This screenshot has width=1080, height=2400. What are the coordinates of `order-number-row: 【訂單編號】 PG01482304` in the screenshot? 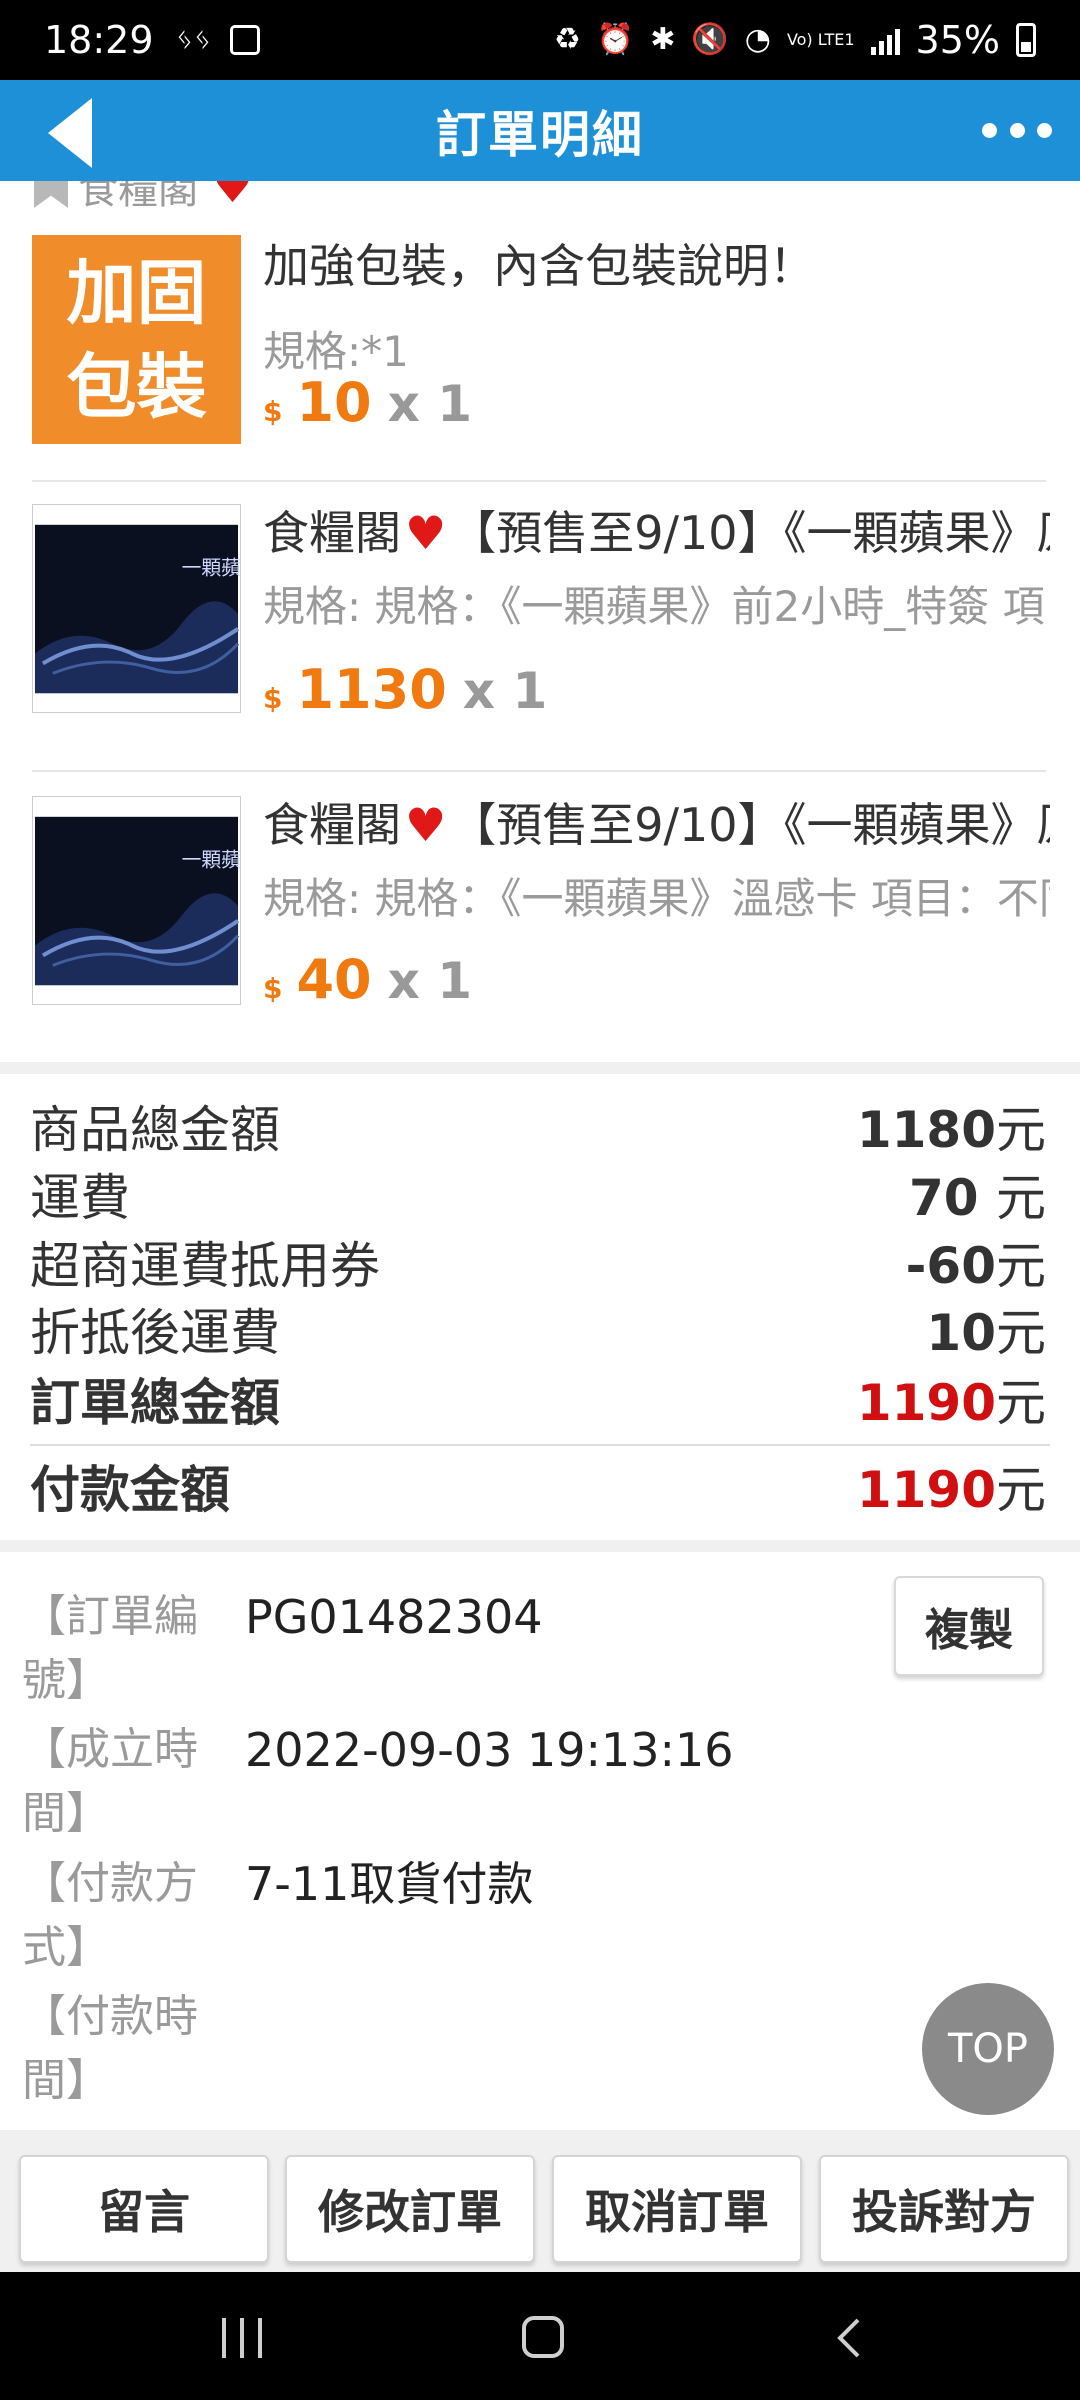 It's located at (522, 1650).